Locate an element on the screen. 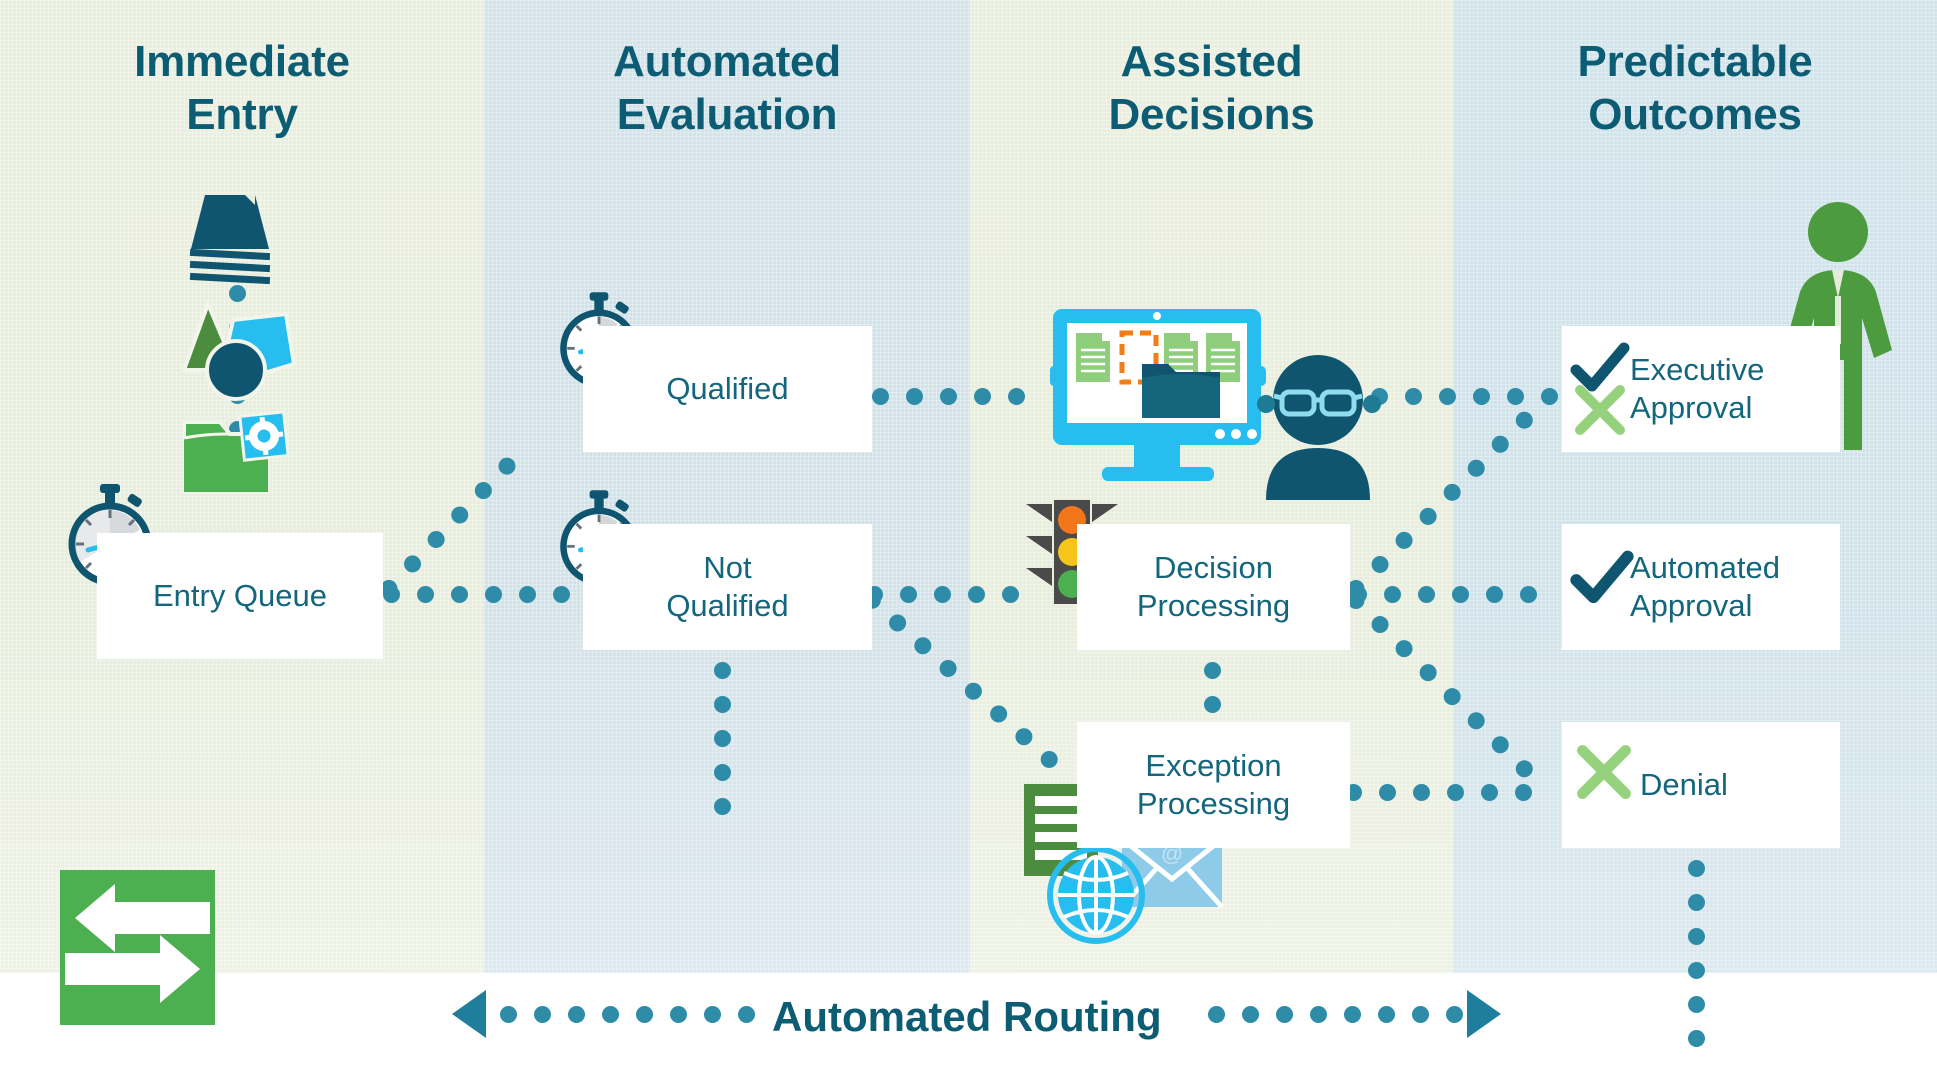 The height and width of the screenshot is (1089, 1937). shapes-icon is located at coordinates (238, 353).